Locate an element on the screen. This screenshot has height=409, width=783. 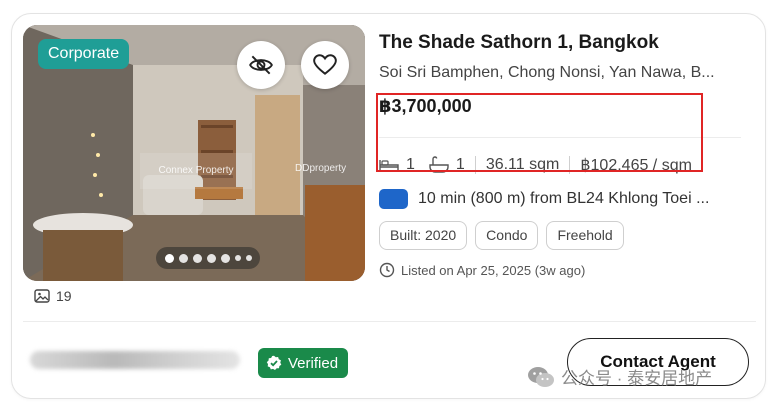
check-badge-icon is located at coordinates (274, 362).